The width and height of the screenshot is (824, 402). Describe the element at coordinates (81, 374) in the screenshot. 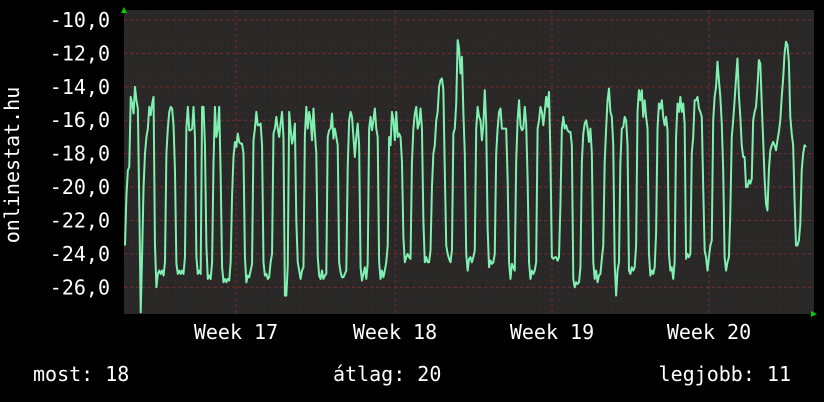

I see `current-value: most: 18` at that location.